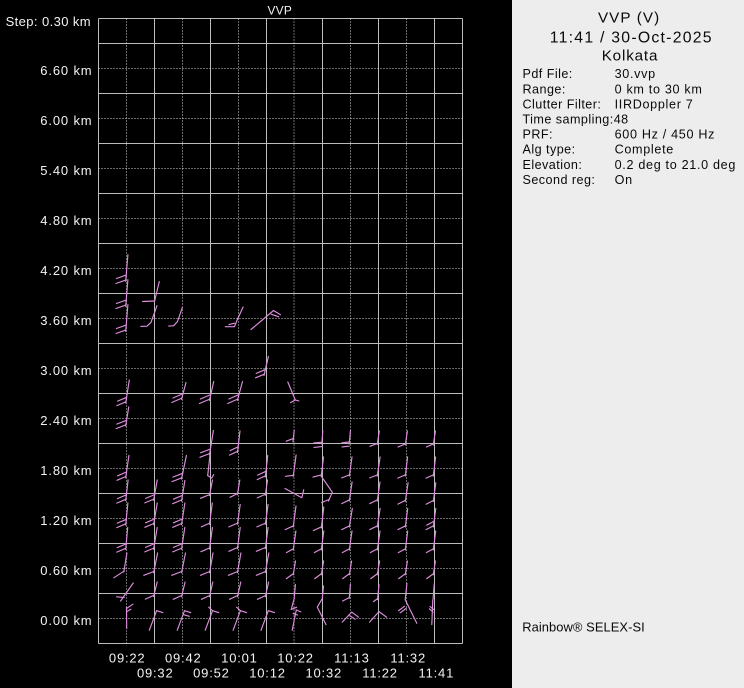 Image resolution: width=744 pixels, height=688 pixels. Describe the element at coordinates (654, 104) in the screenshot. I see `svg-text: IIRDoppler 7` at that location.